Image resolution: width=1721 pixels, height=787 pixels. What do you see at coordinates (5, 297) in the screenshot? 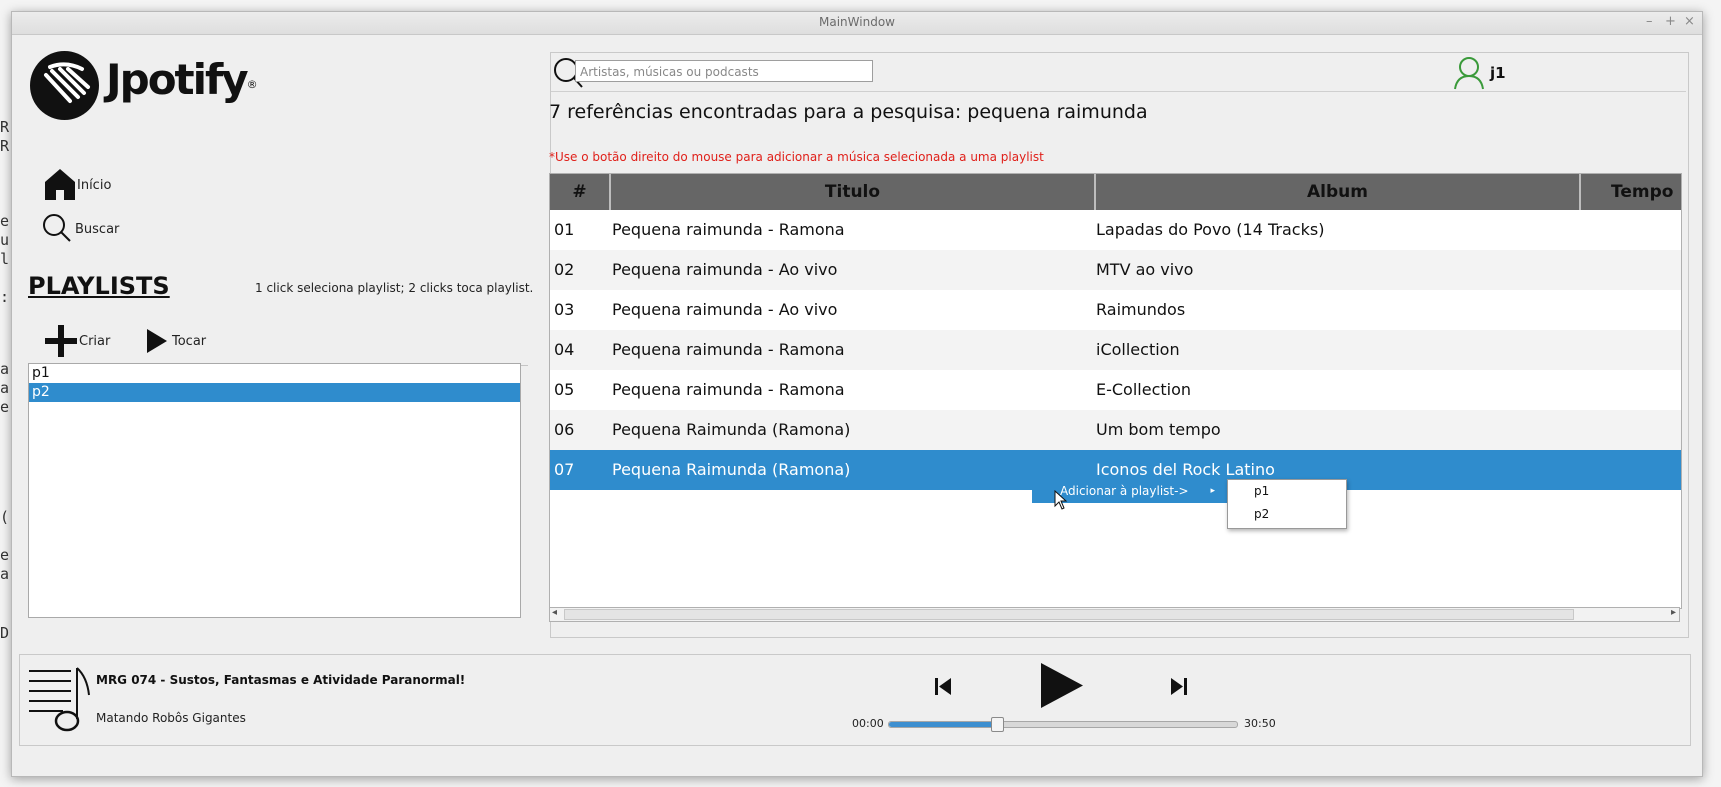
I see `bg-char: :` at bounding box center [5, 297].